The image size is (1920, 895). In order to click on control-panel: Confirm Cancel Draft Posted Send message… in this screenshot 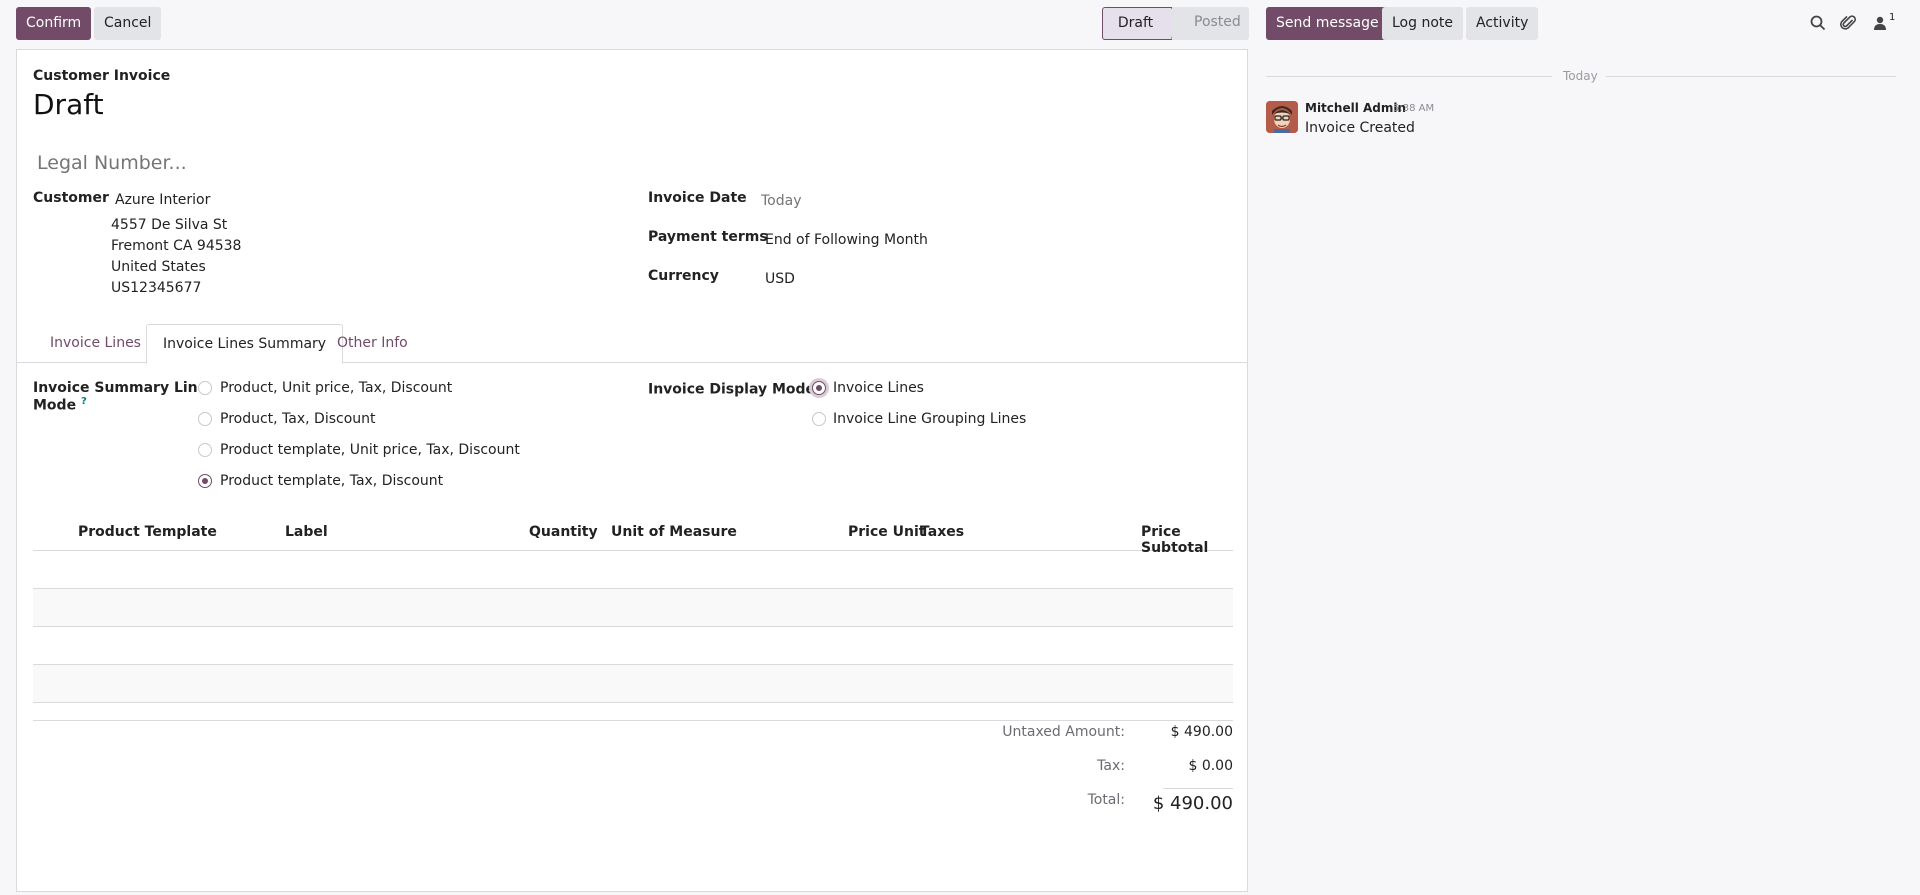, I will do `click(960, 24)`.